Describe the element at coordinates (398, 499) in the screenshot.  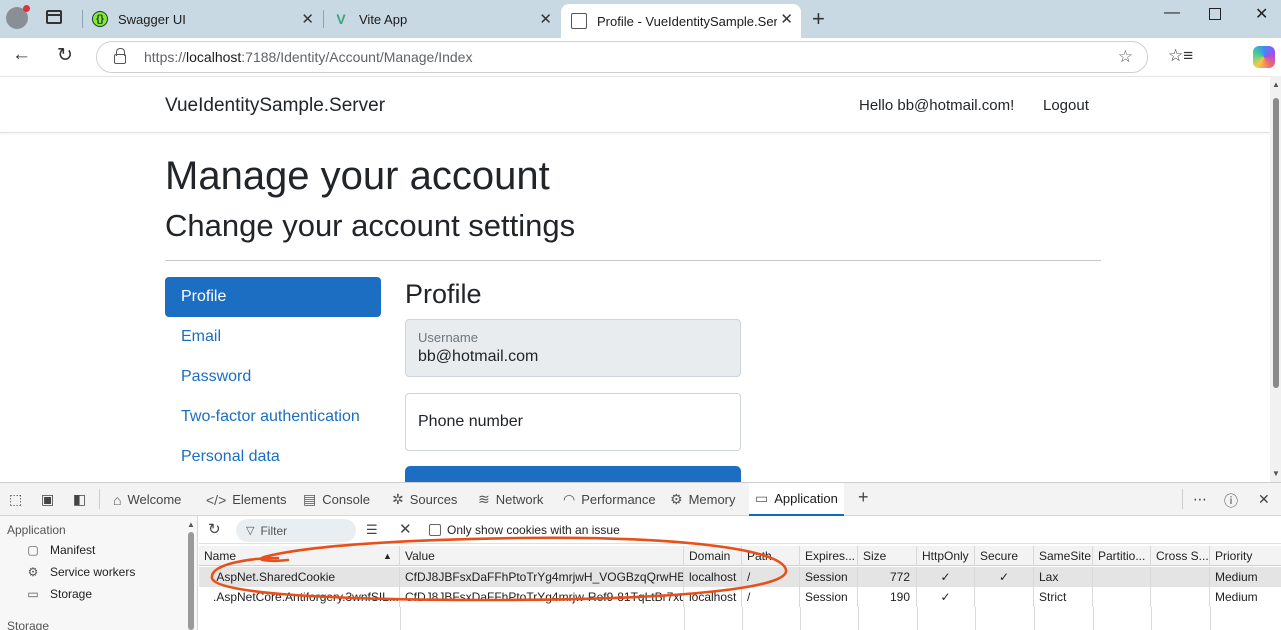
I see `bug-icon: ✲` at that location.